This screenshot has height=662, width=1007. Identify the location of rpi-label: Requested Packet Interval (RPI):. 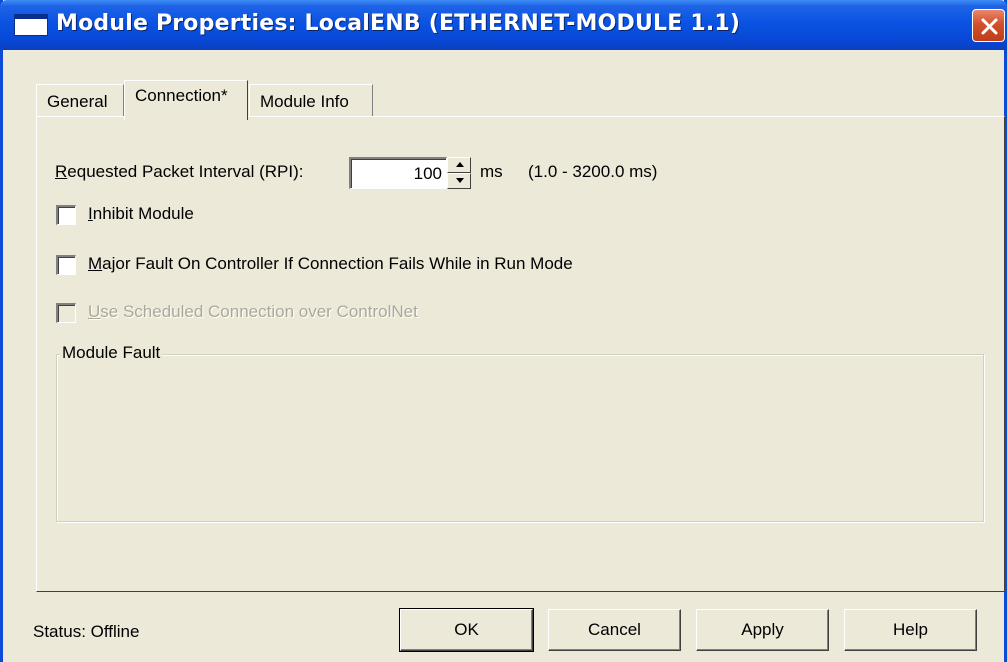
(179, 172).